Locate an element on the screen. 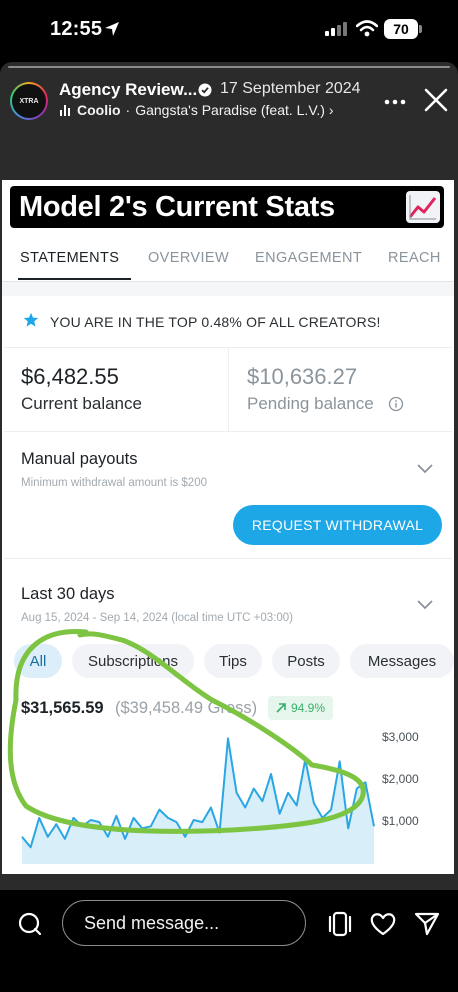  earnings-change-value: 94.9% is located at coordinates (308, 708).